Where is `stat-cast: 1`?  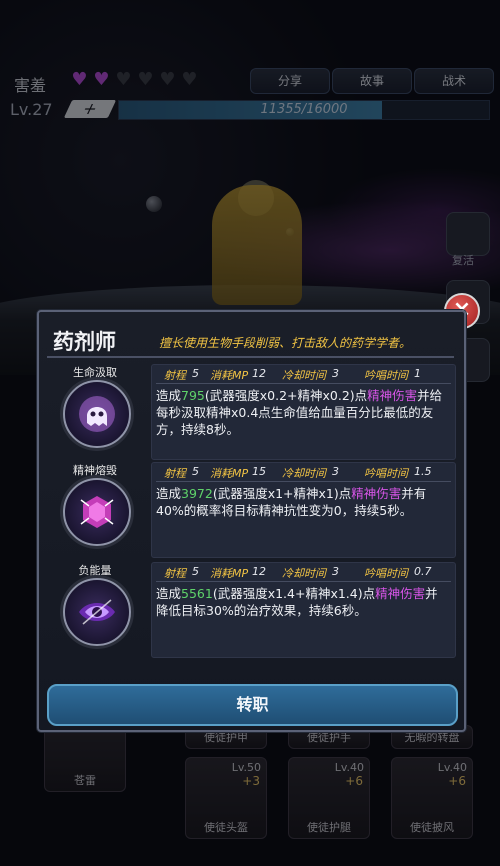 stat-cast: 1 is located at coordinates (417, 373).